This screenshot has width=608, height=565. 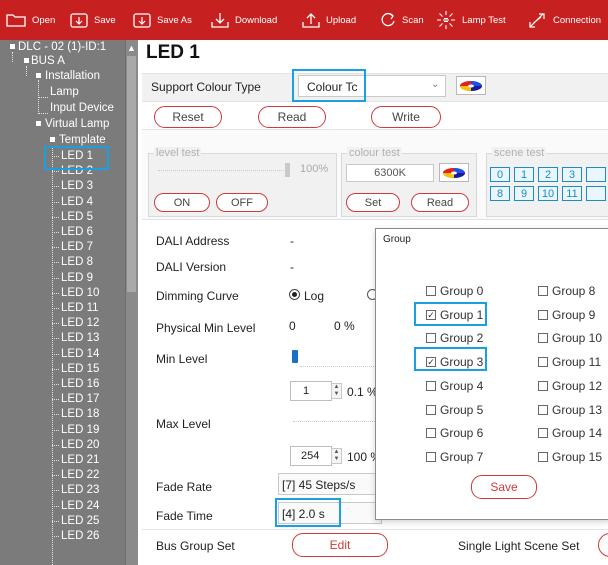 What do you see at coordinates (454, 386) in the screenshot?
I see `group-checkbox-item: Group 4` at bounding box center [454, 386].